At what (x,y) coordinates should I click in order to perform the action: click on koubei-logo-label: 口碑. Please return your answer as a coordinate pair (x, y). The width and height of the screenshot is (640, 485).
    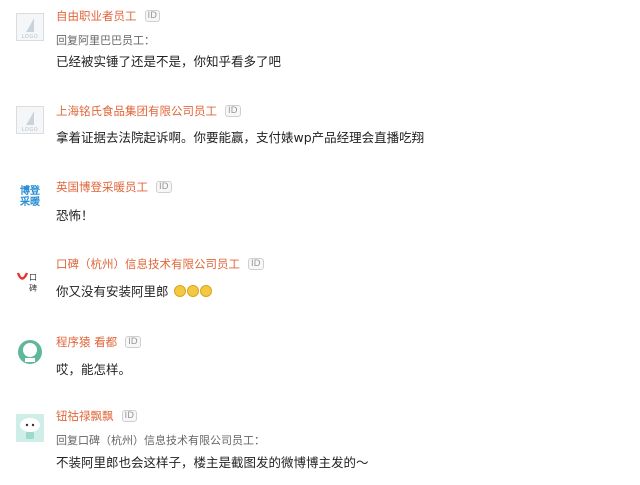
    Looking at the image, I should click on (33, 282).